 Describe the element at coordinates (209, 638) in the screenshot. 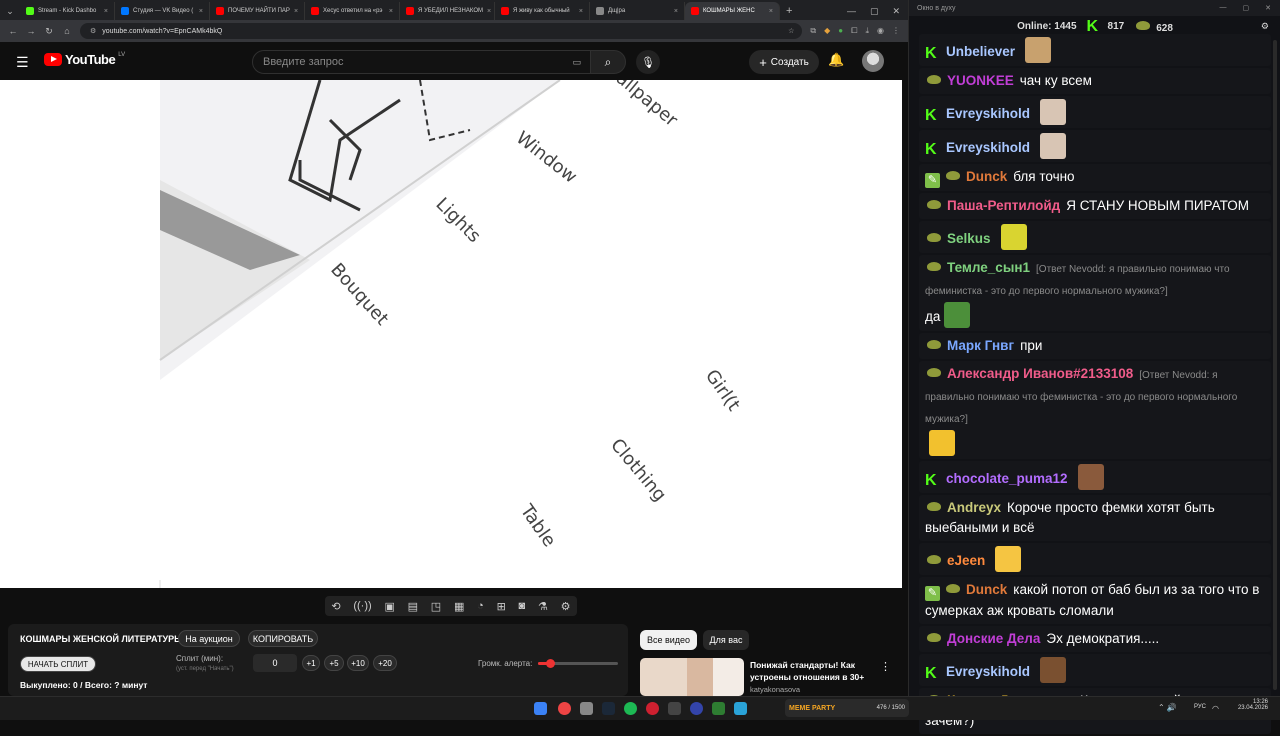

I see `auction-button: На аукцион` at that location.